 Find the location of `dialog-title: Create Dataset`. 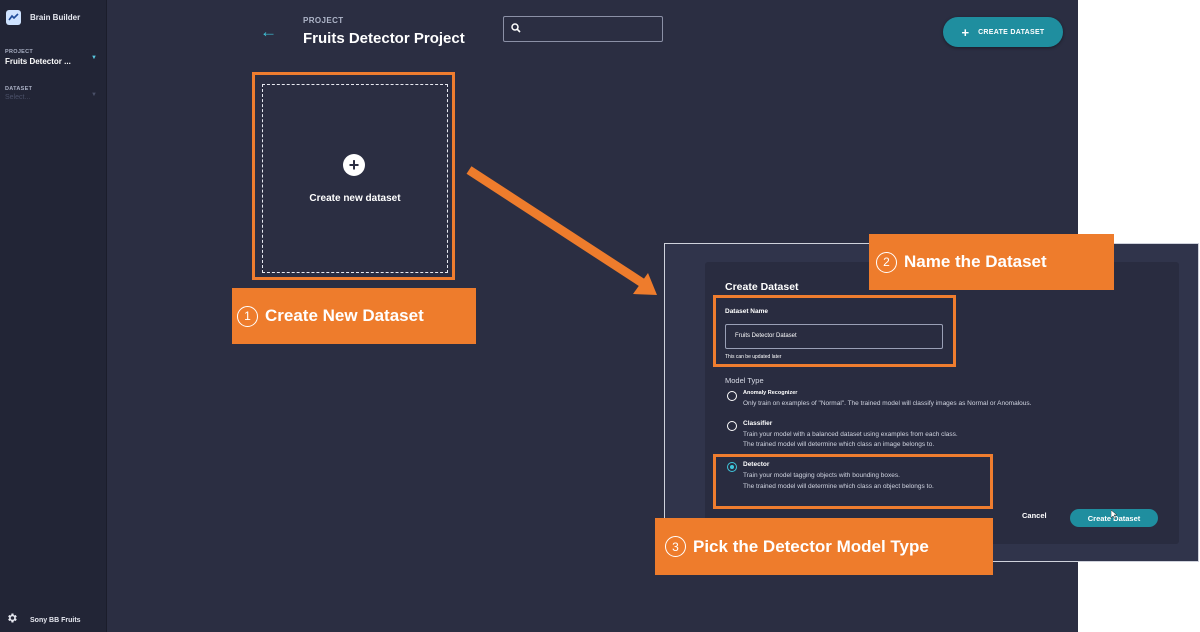

dialog-title: Create Dataset is located at coordinates (762, 287).